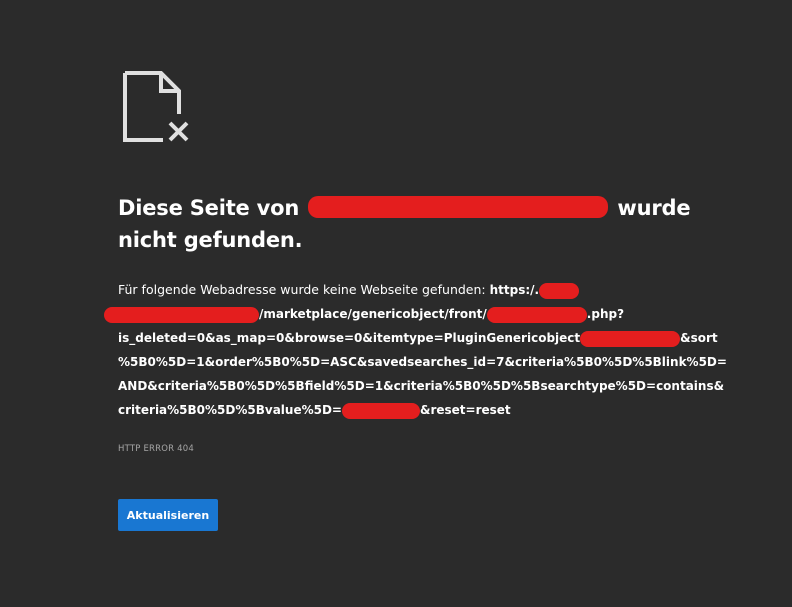 This screenshot has height=607, width=792. Describe the element at coordinates (418, 224) in the screenshot. I see `page-title: Diese Seite von wurde nicht gefunden.` at that location.